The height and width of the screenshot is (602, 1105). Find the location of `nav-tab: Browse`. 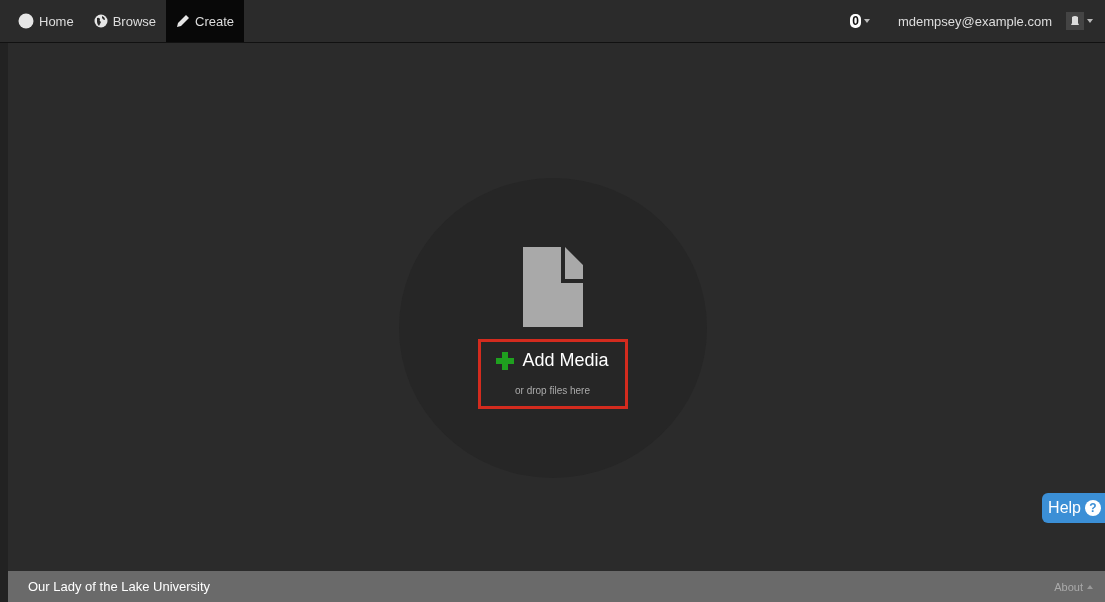

nav-tab: Browse is located at coordinates (125, 21).